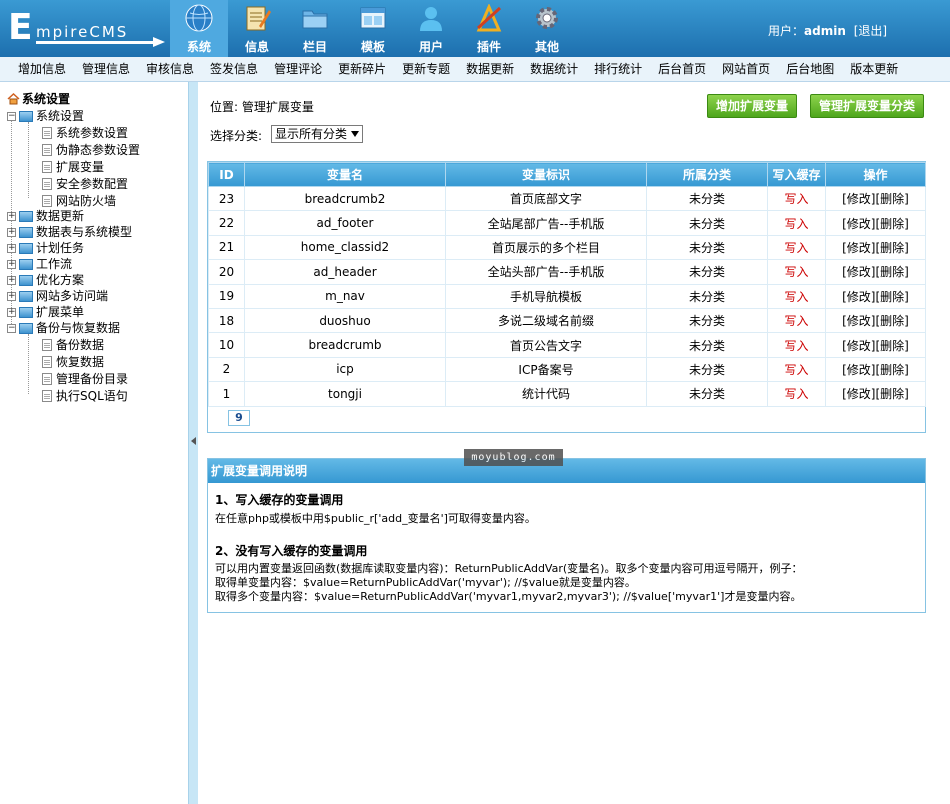 This screenshot has height=804, width=950. Describe the element at coordinates (546, 174) in the screenshot. I see `col-header-title: 变量标识` at that location.